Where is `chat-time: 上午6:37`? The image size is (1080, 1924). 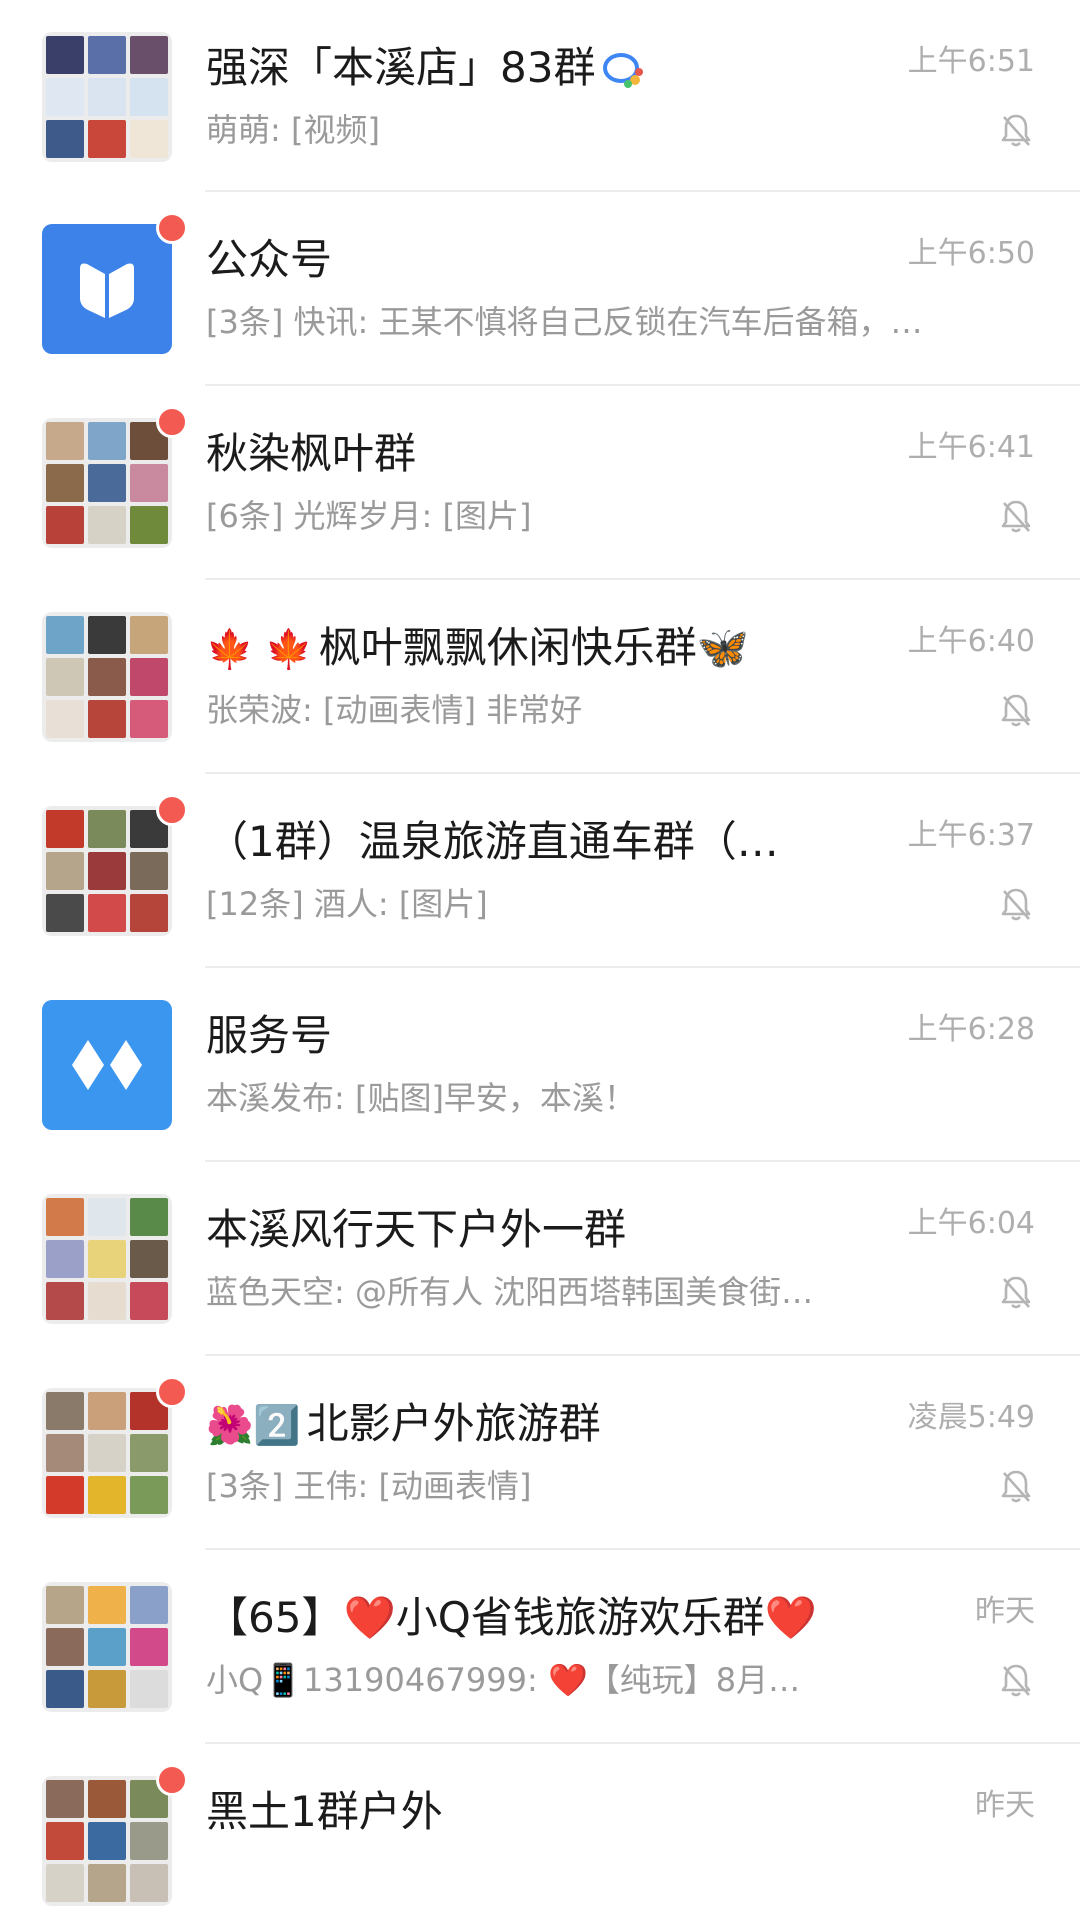 chat-time: 上午6:37 is located at coordinates (971, 835).